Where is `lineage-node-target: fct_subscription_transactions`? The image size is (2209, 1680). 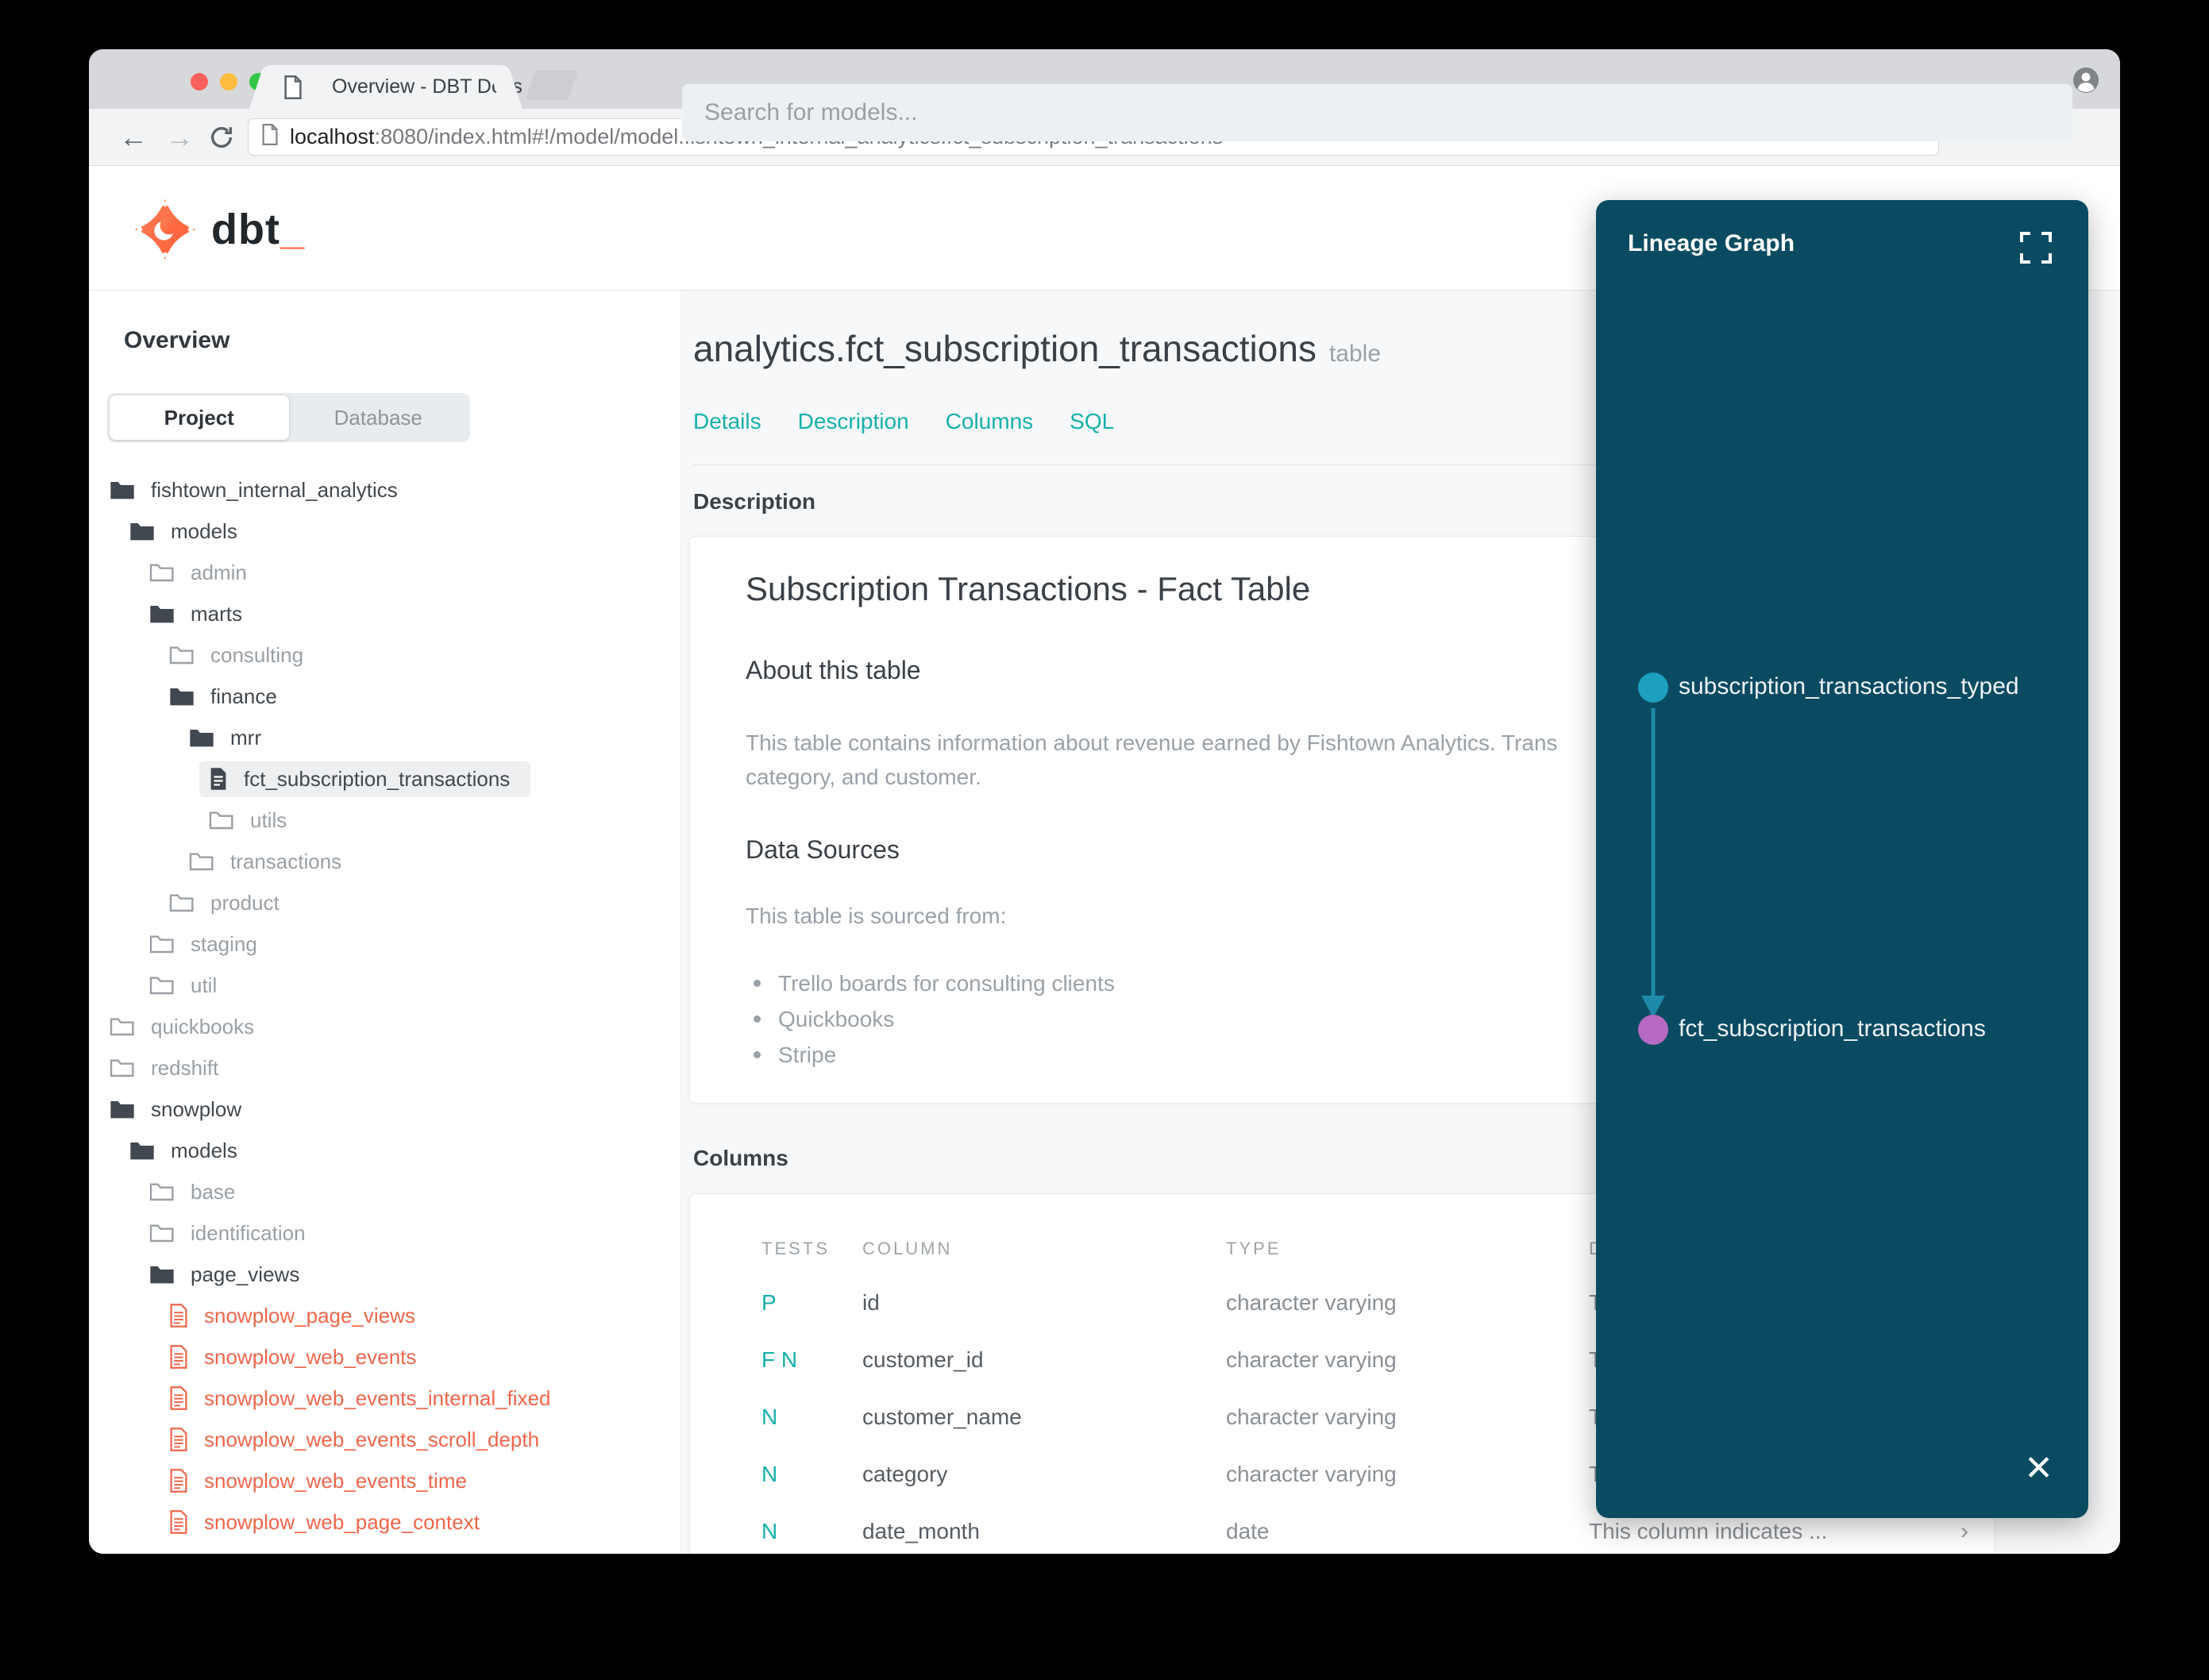 lineage-node-target: fct_subscription_transactions is located at coordinates (1833, 1028).